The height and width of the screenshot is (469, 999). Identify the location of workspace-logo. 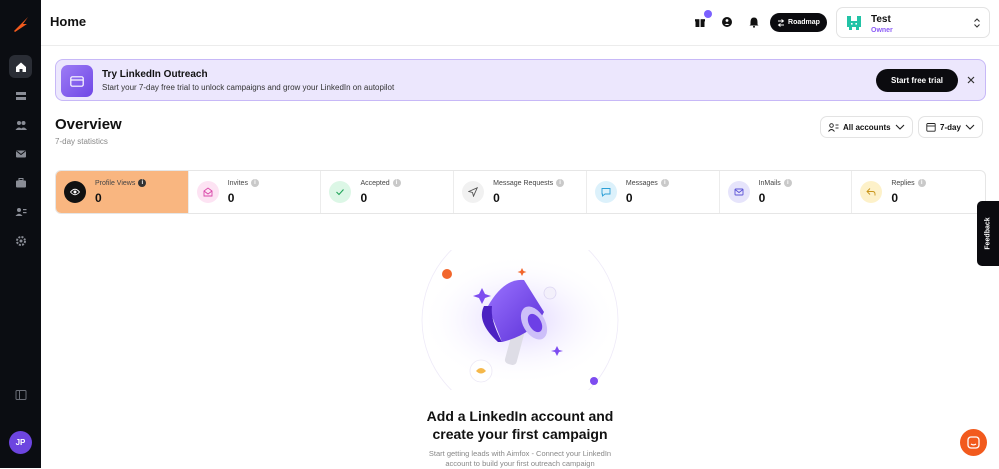
(854, 23).